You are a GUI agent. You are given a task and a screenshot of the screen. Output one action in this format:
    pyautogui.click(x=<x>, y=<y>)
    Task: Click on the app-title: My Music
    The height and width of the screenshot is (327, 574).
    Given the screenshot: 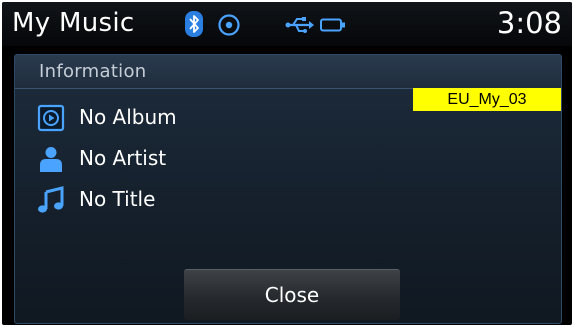 What is the action you would take?
    pyautogui.click(x=73, y=23)
    